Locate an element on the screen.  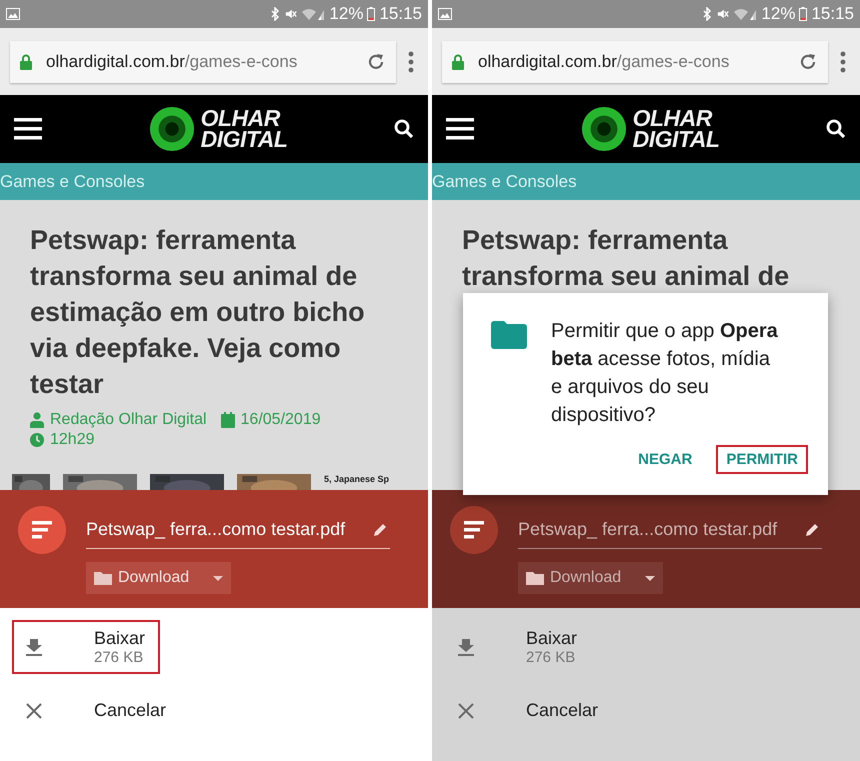
clock-icon is located at coordinates (37, 440).